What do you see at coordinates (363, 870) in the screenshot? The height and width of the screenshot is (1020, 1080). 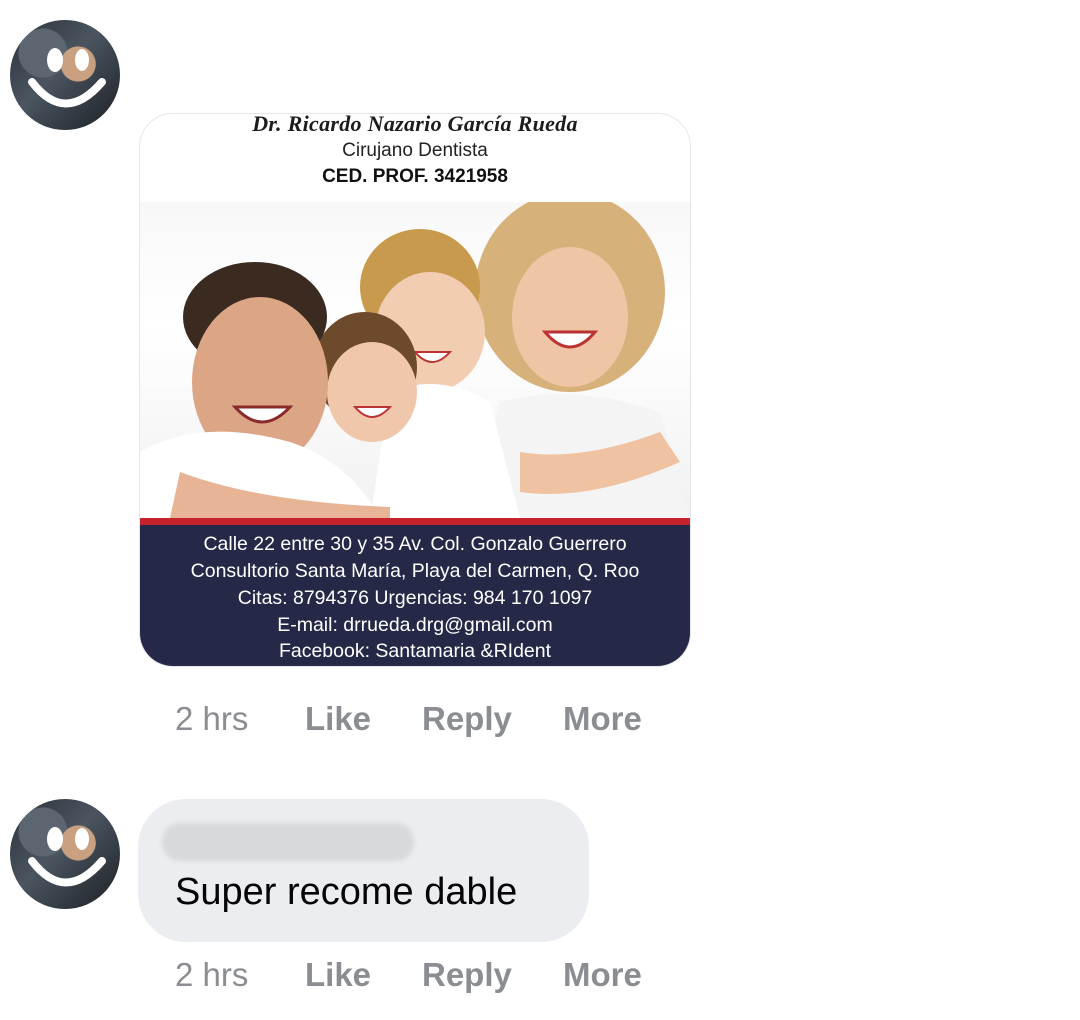 I see `comment-bubble: Super recome dable` at bounding box center [363, 870].